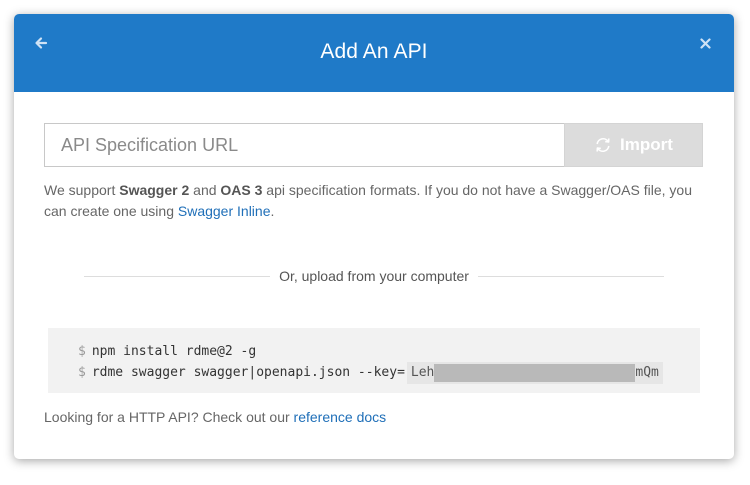  I want to click on footer-prefix: Looking for a HTTP API? Check out our, so click(169, 417).